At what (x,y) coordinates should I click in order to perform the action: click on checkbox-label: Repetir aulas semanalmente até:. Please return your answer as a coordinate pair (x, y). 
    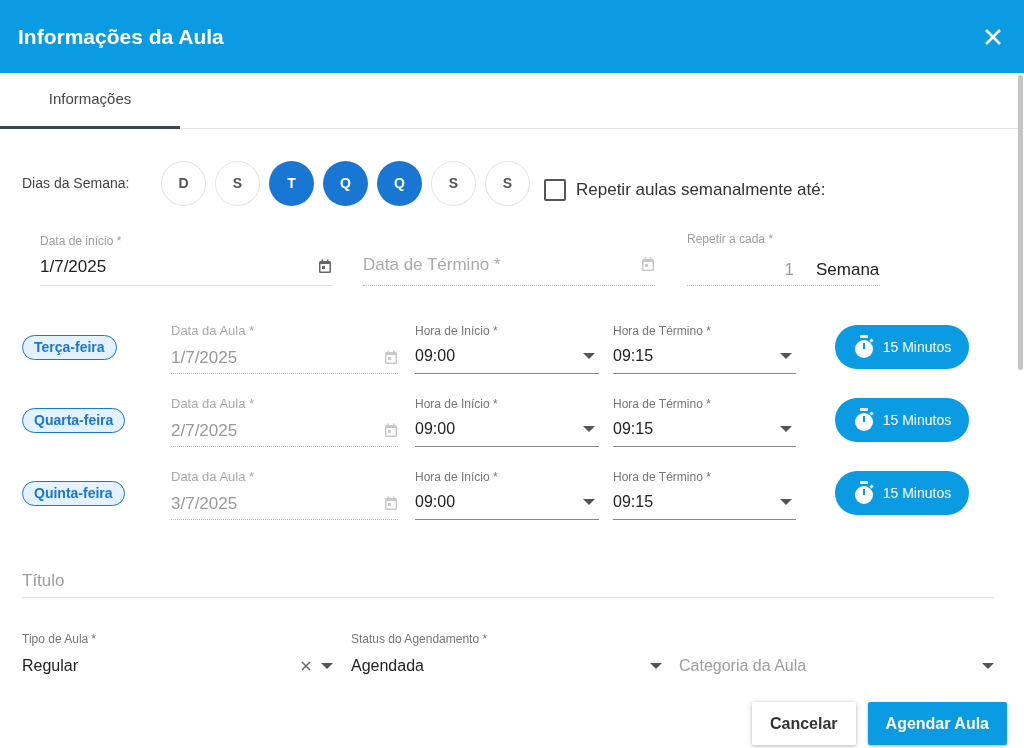
    Looking at the image, I should click on (701, 189).